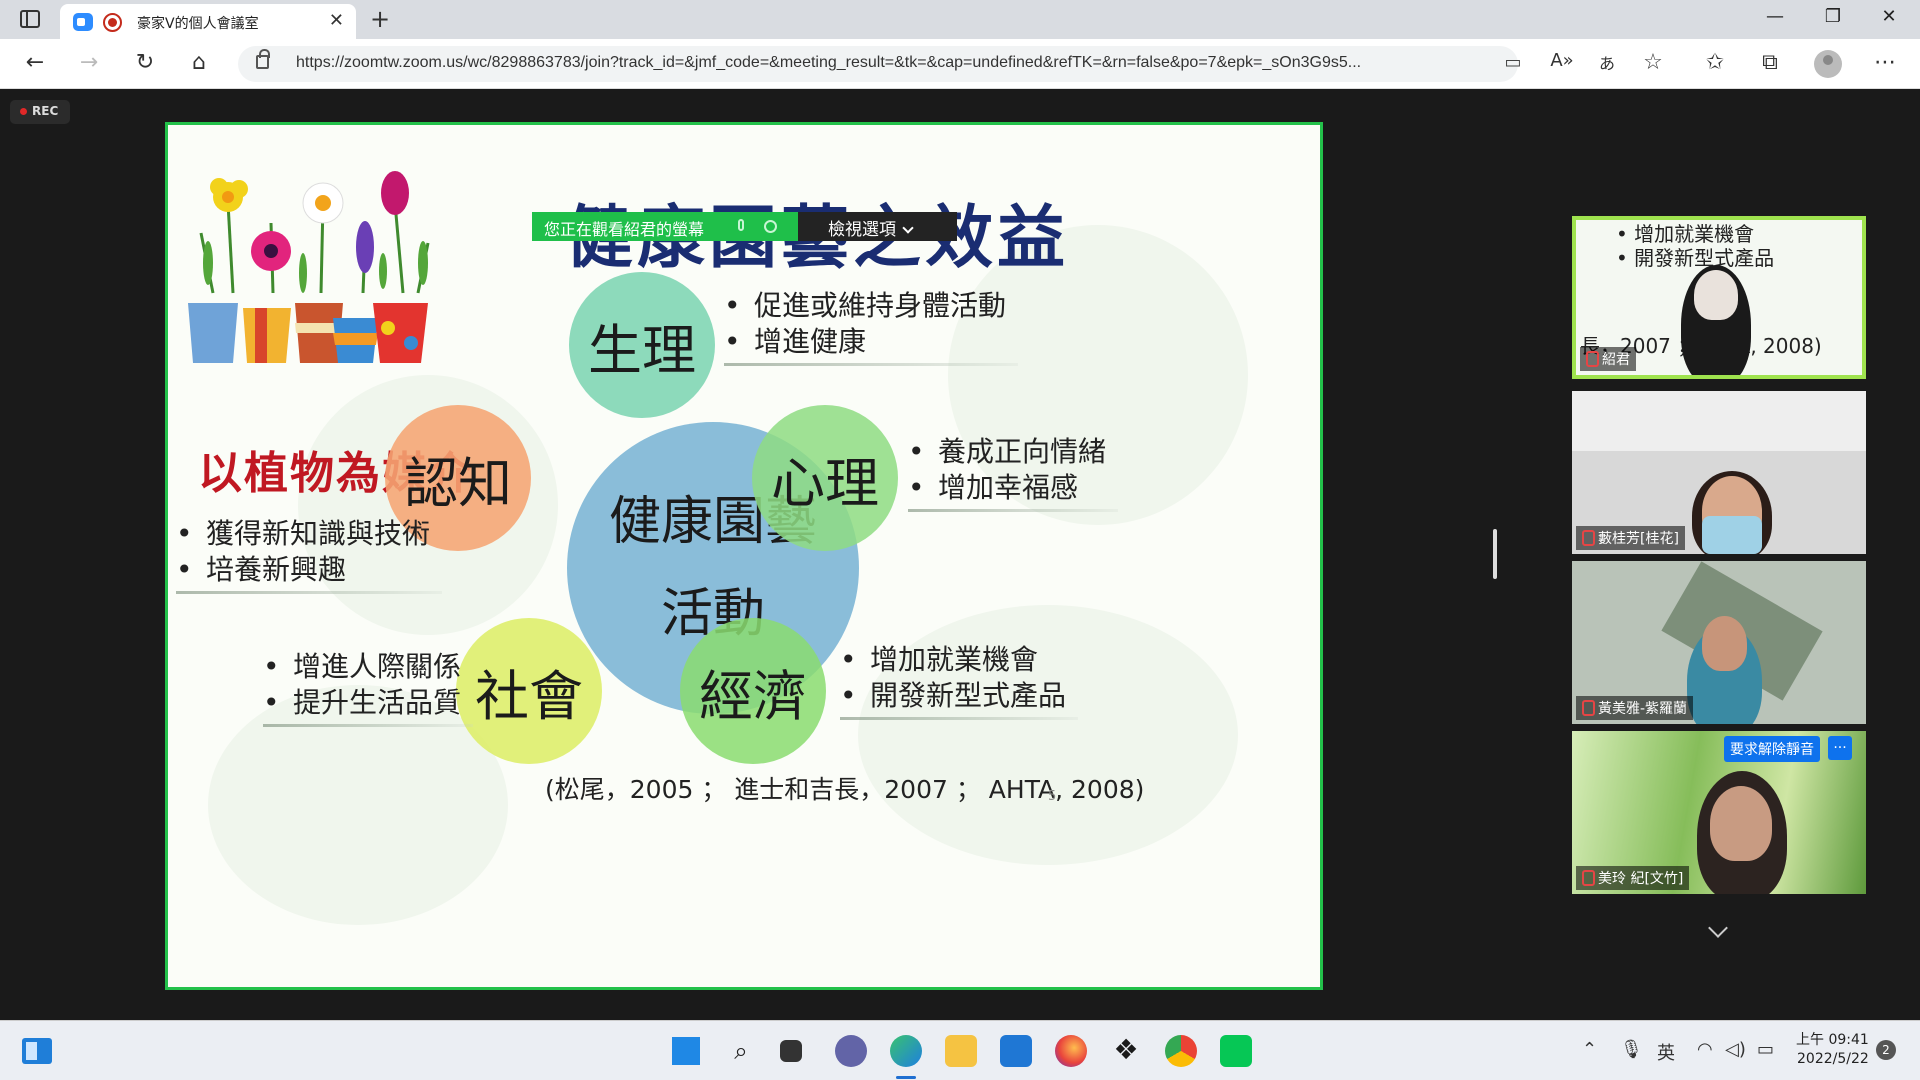 The width and height of the screenshot is (1920, 1080). I want to click on physical-circle: 生理, so click(642, 345).